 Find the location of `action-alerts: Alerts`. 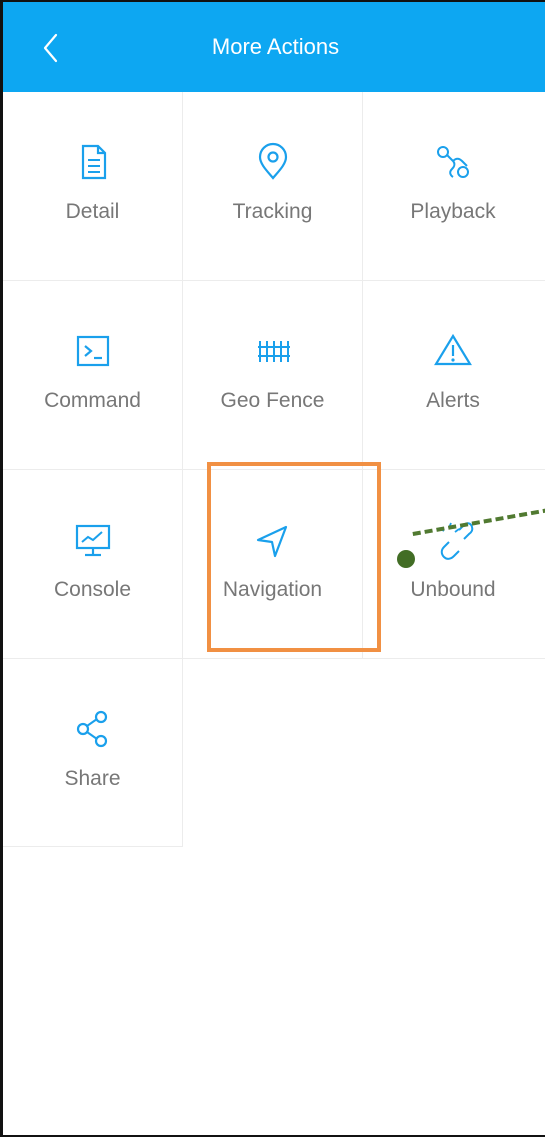

action-alerts: Alerts is located at coordinates (453, 375).